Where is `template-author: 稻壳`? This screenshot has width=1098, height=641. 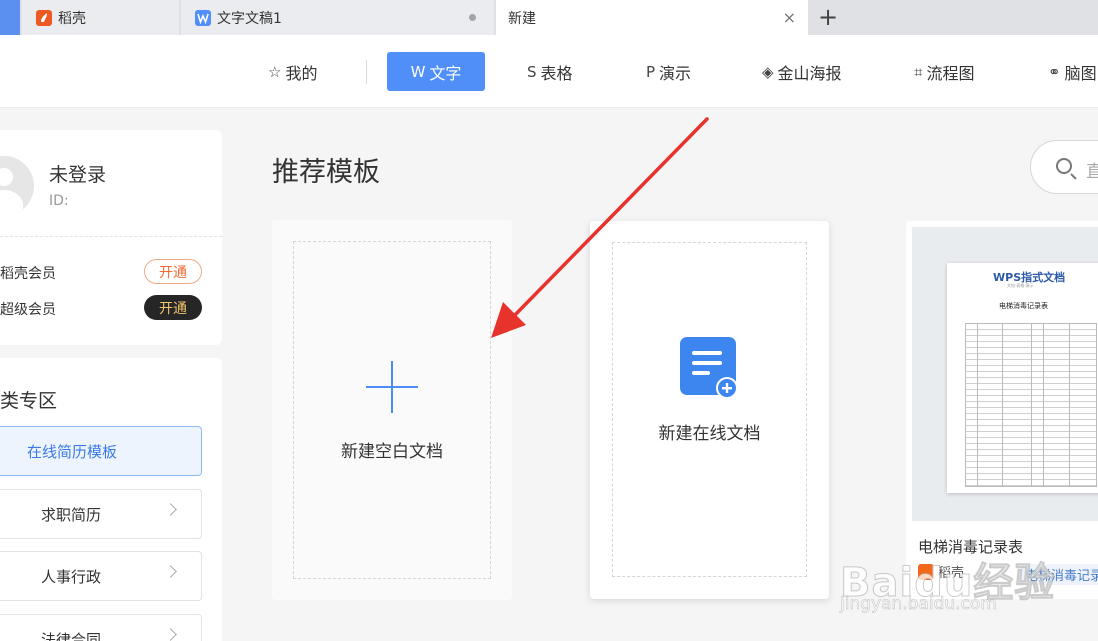 template-author: 稻壳 is located at coordinates (941, 571).